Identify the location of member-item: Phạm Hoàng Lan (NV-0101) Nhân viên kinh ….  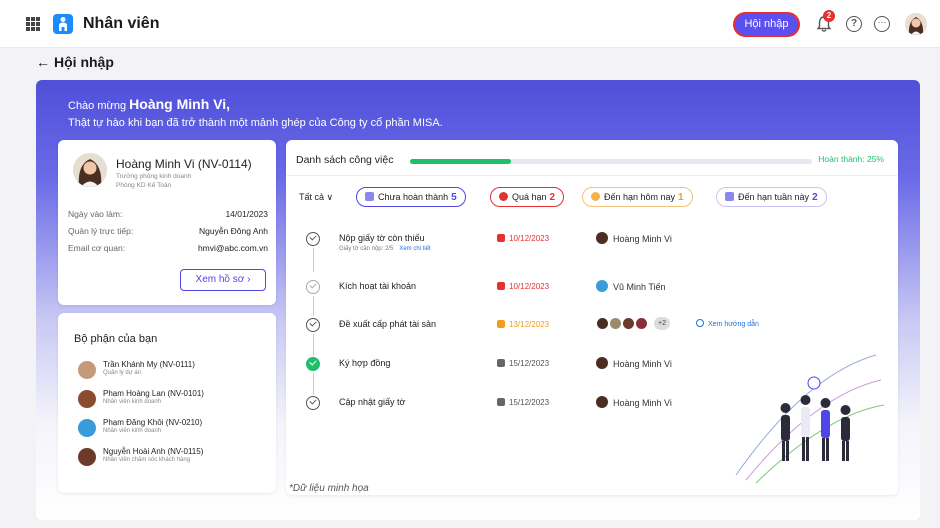
(173, 402).